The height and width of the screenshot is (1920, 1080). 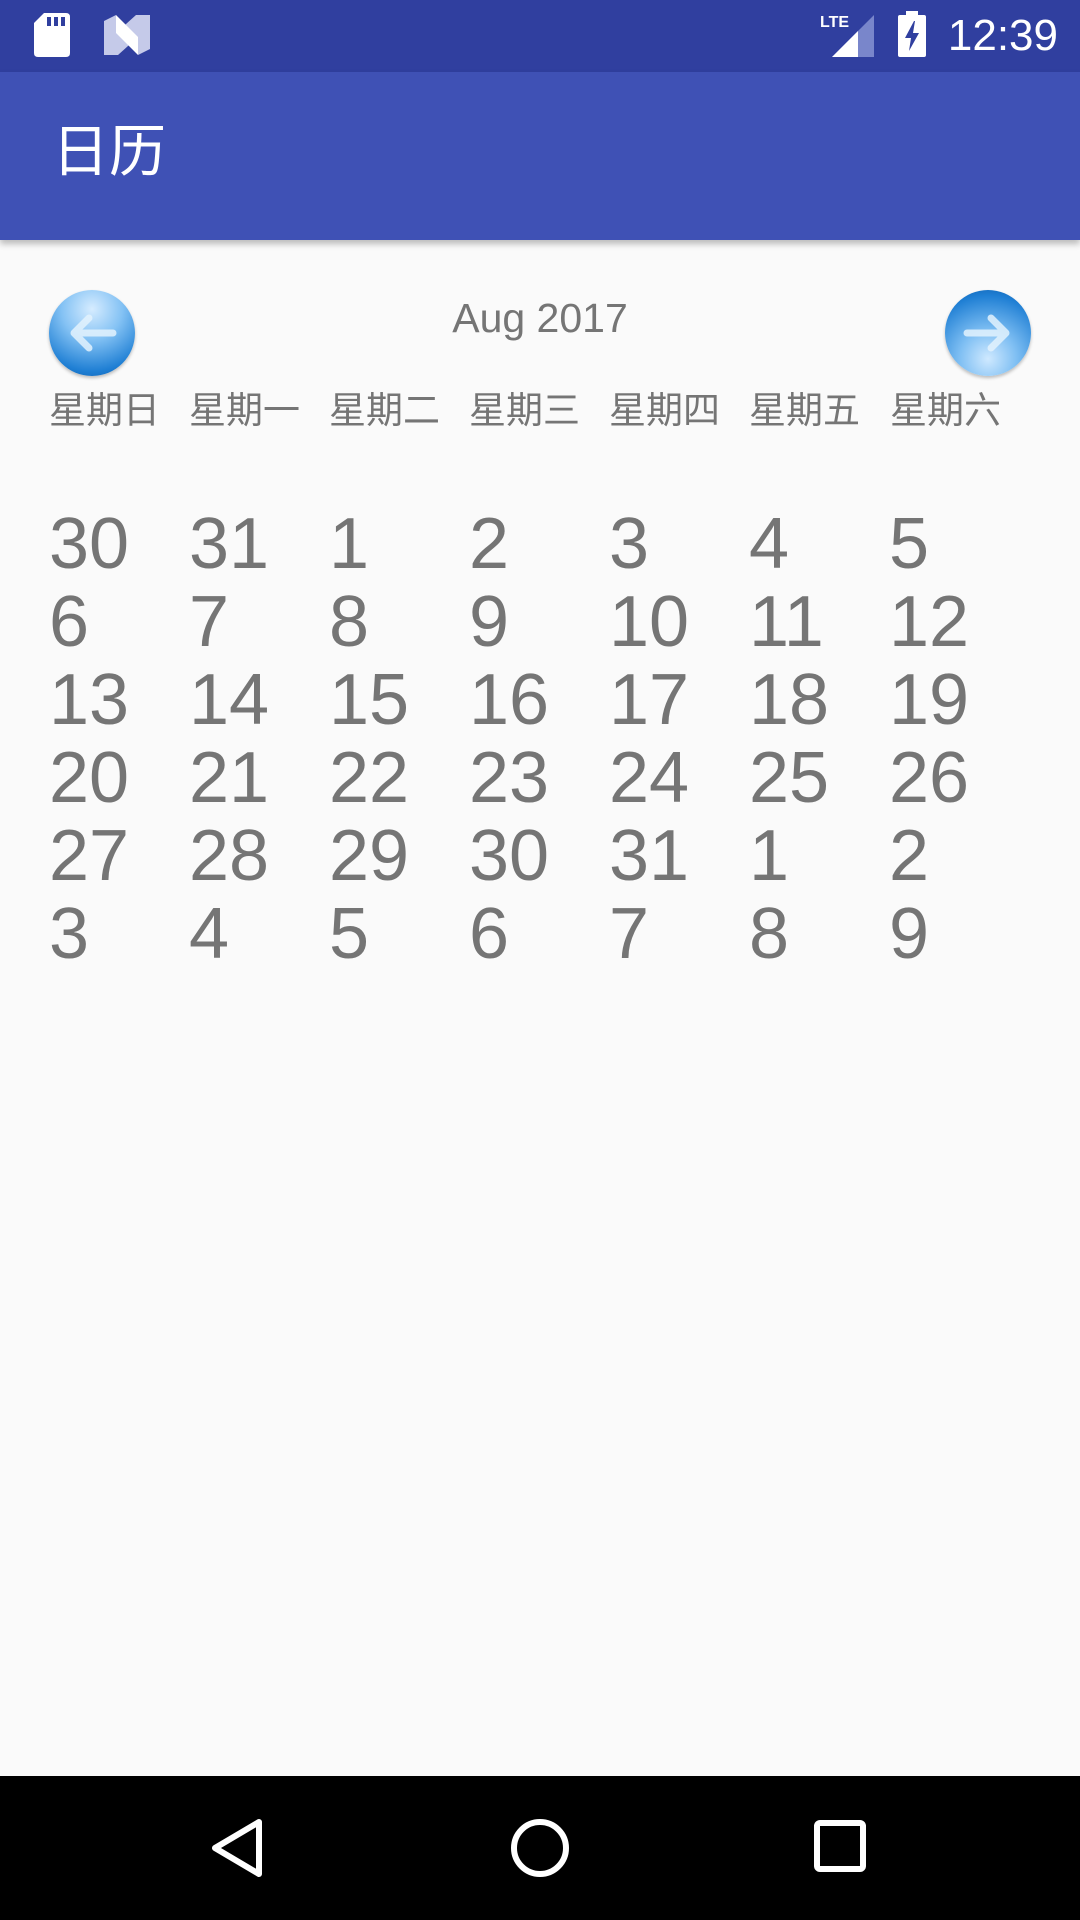 What do you see at coordinates (929, 622) in the screenshot?
I see `day-cell: 12` at bounding box center [929, 622].